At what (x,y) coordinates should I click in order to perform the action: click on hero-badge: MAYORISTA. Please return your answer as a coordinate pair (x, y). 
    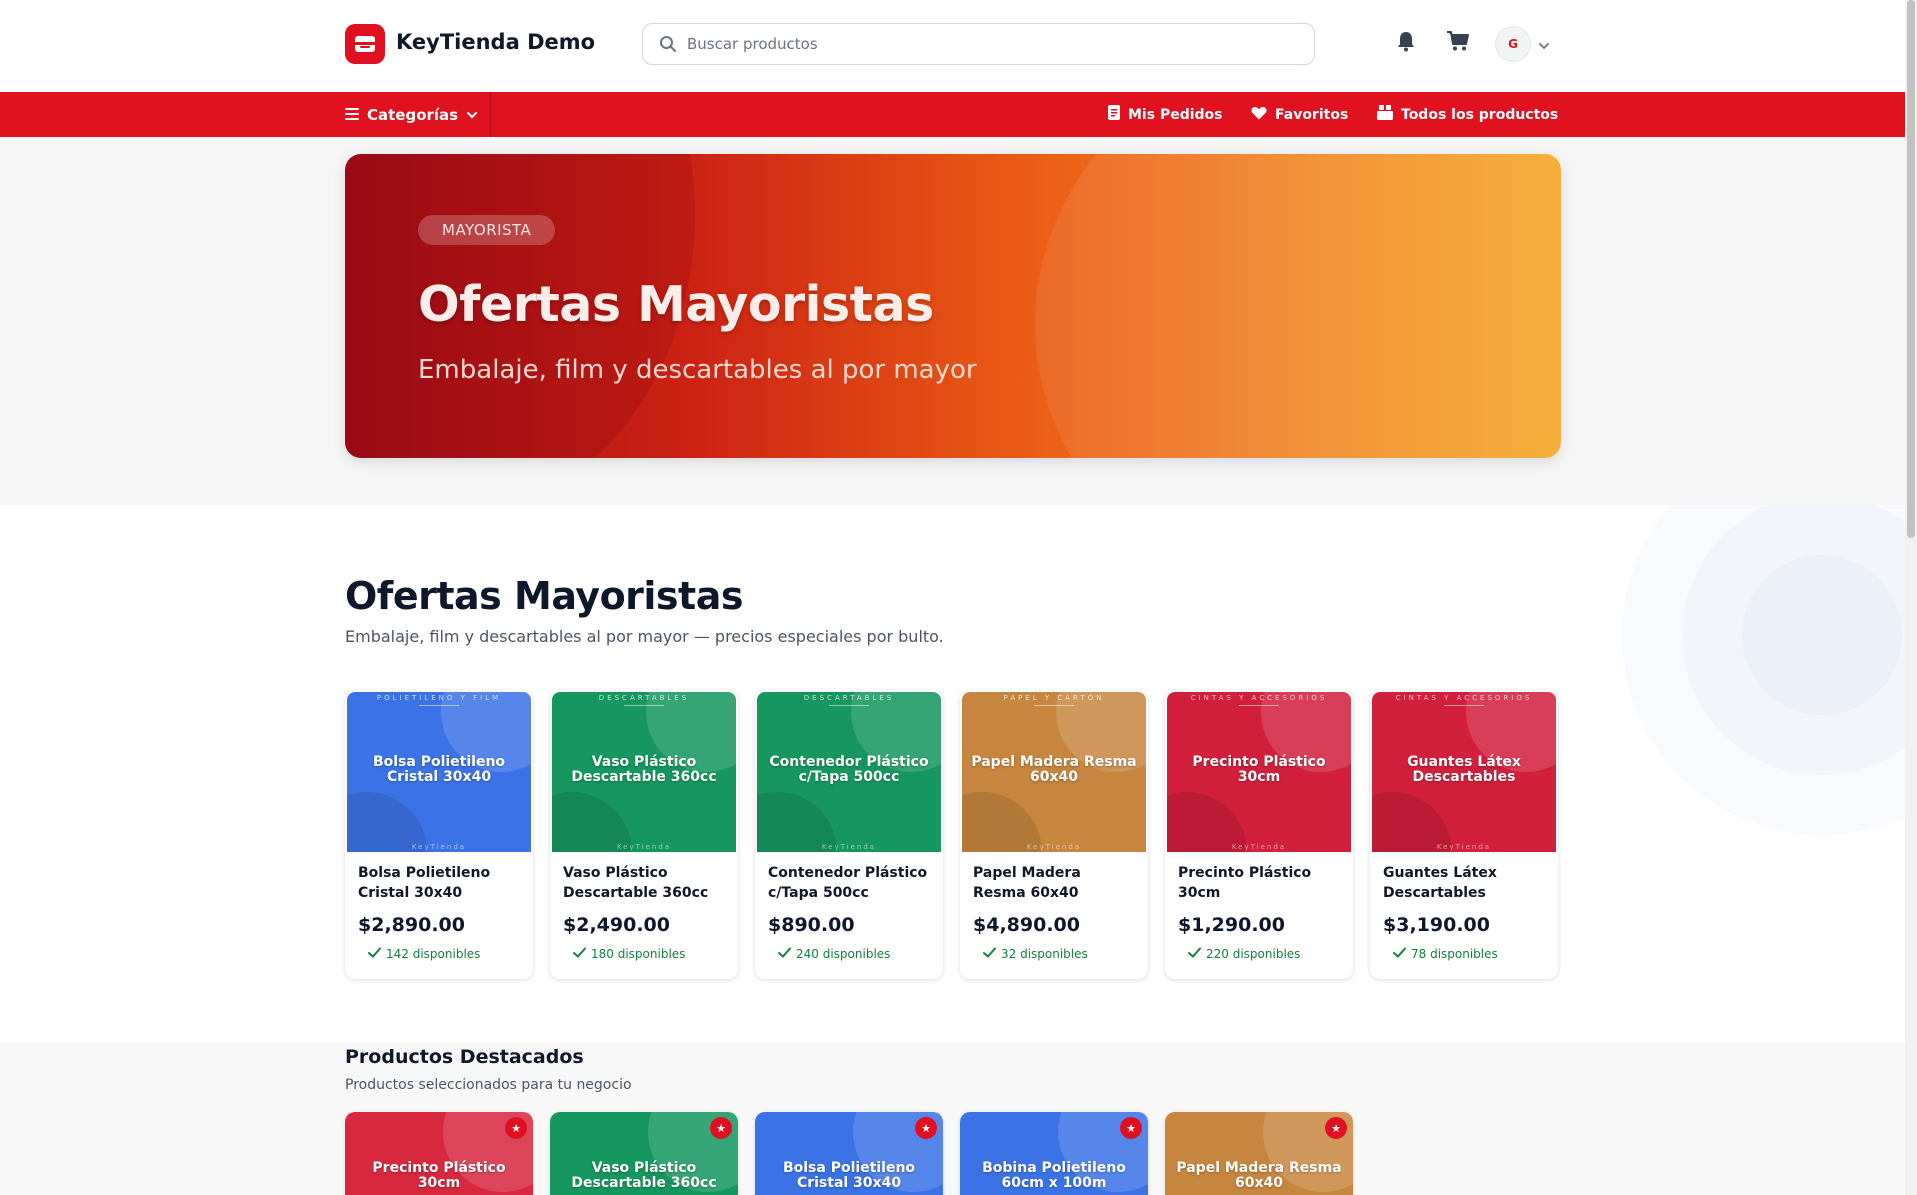
    Looking at the image, I should click on (487, 230).